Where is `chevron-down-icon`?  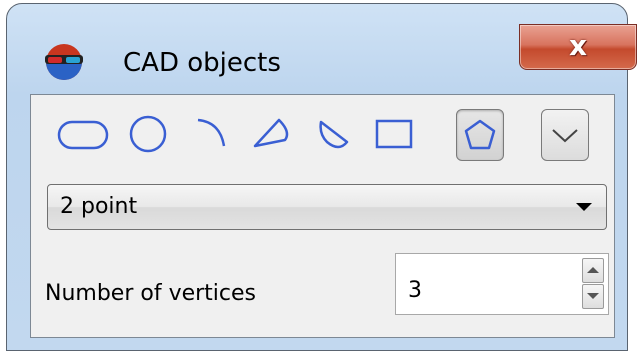
chevron-down-icon is located at coordinates (565, 136).